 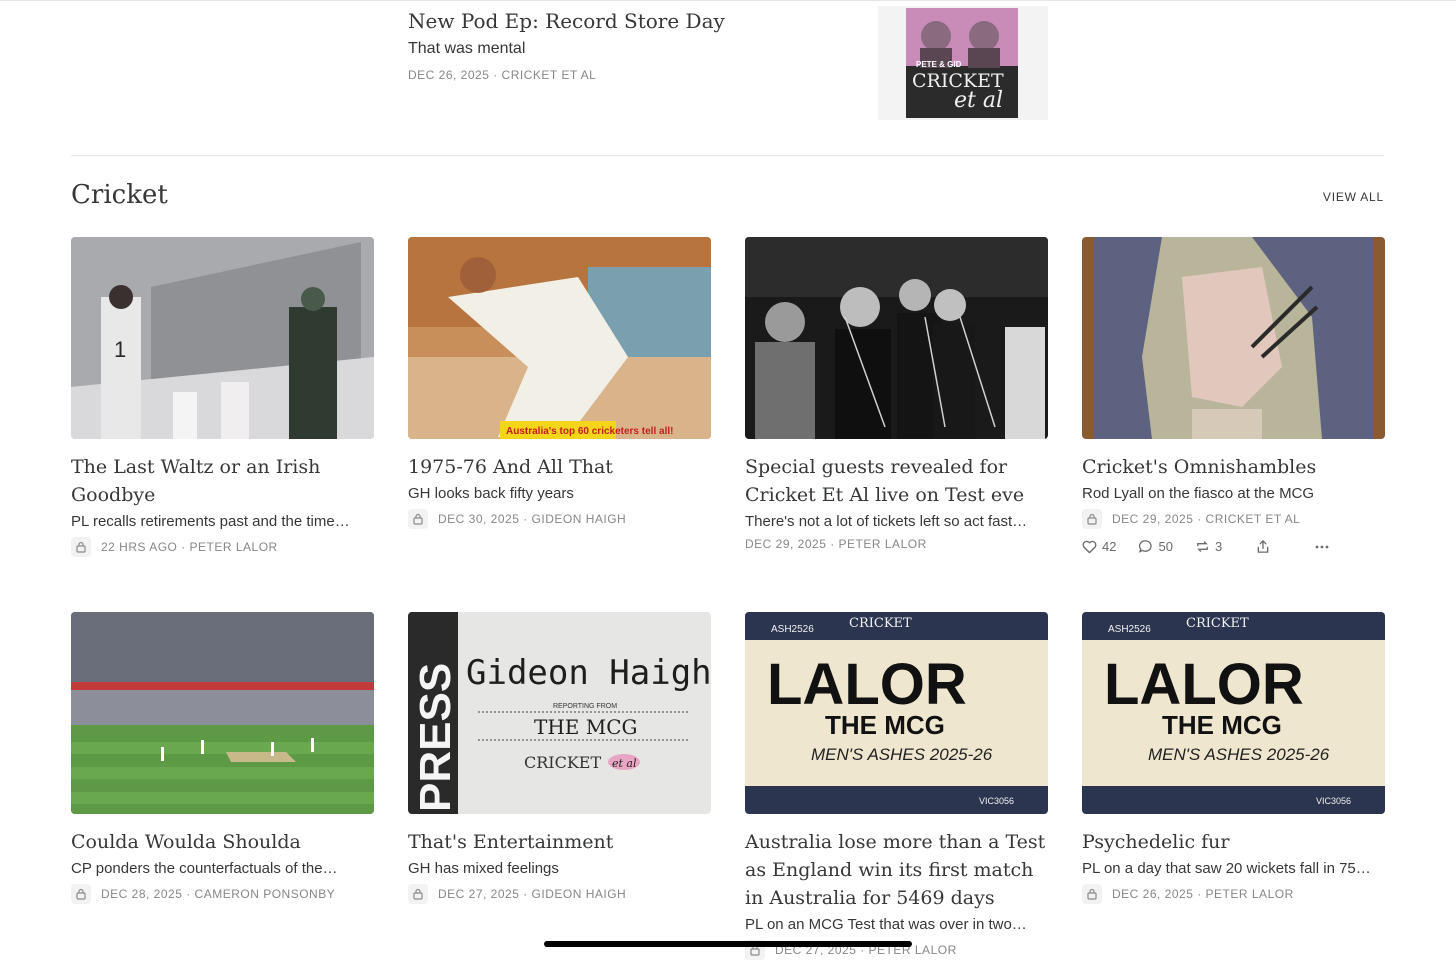 What do you see at coordinates (628, 21) in the screenshot?
I see `post-title: New Pod Ep: Record Store Day` at bounding box center [628, 21].